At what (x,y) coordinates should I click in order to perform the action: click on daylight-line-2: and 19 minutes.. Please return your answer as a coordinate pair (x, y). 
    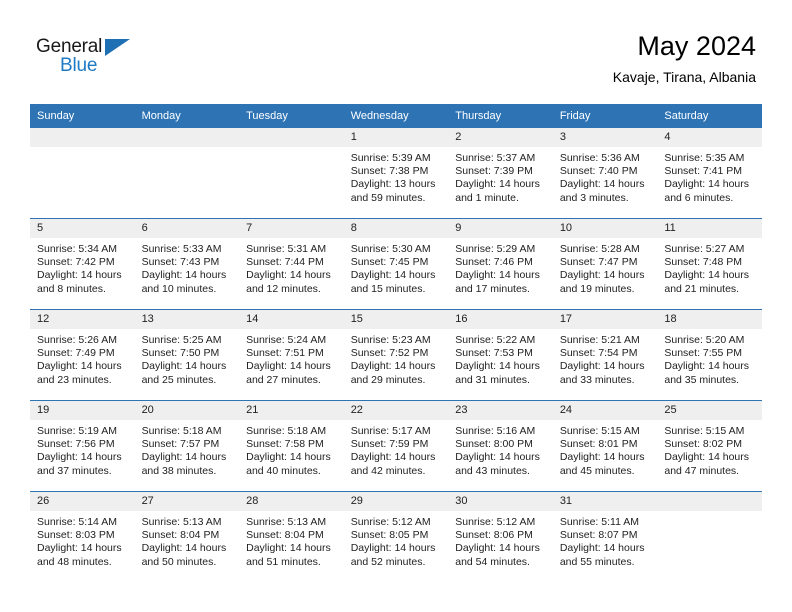
    Looking at the image, I should click on (597, 288).